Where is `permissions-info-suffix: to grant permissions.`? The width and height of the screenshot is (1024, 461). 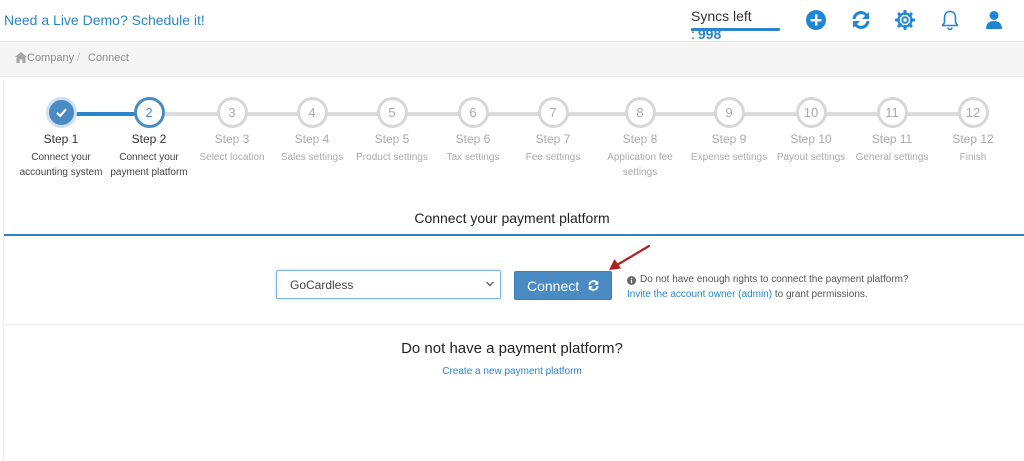 permissions-info-suffix: to grant permissions. is located at coordinates (820, 294).